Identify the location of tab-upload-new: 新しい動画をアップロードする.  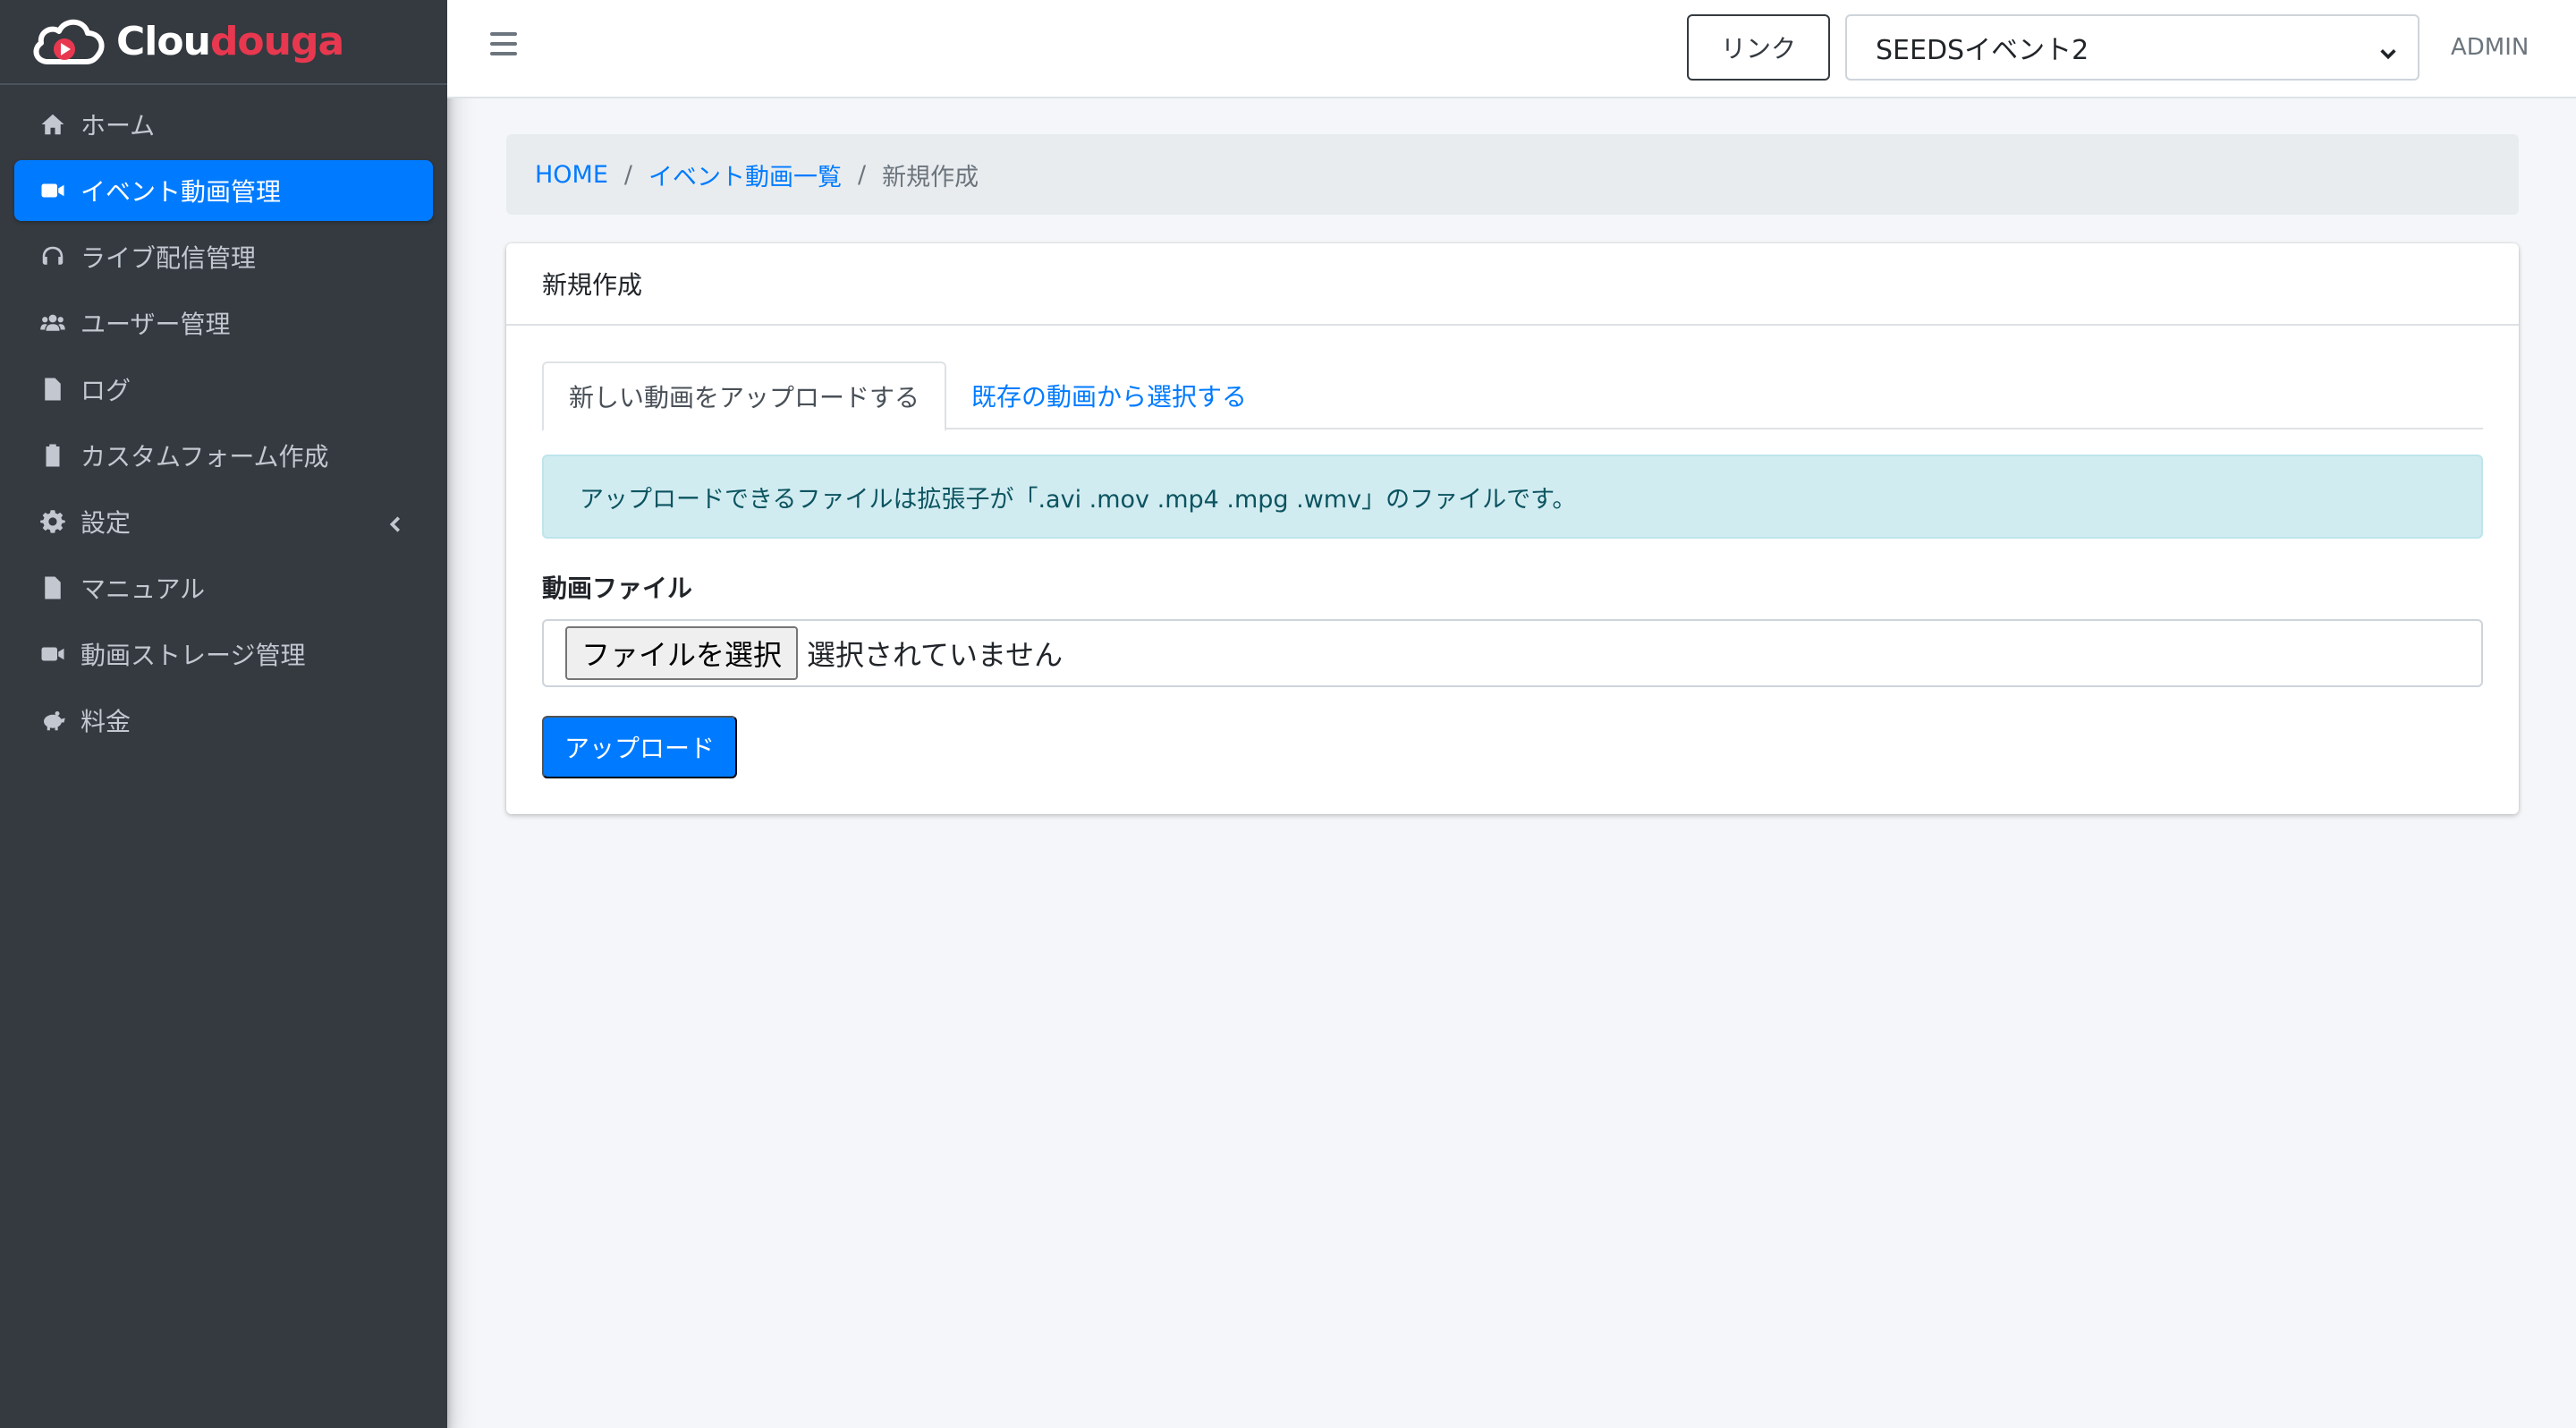
(744, 396).